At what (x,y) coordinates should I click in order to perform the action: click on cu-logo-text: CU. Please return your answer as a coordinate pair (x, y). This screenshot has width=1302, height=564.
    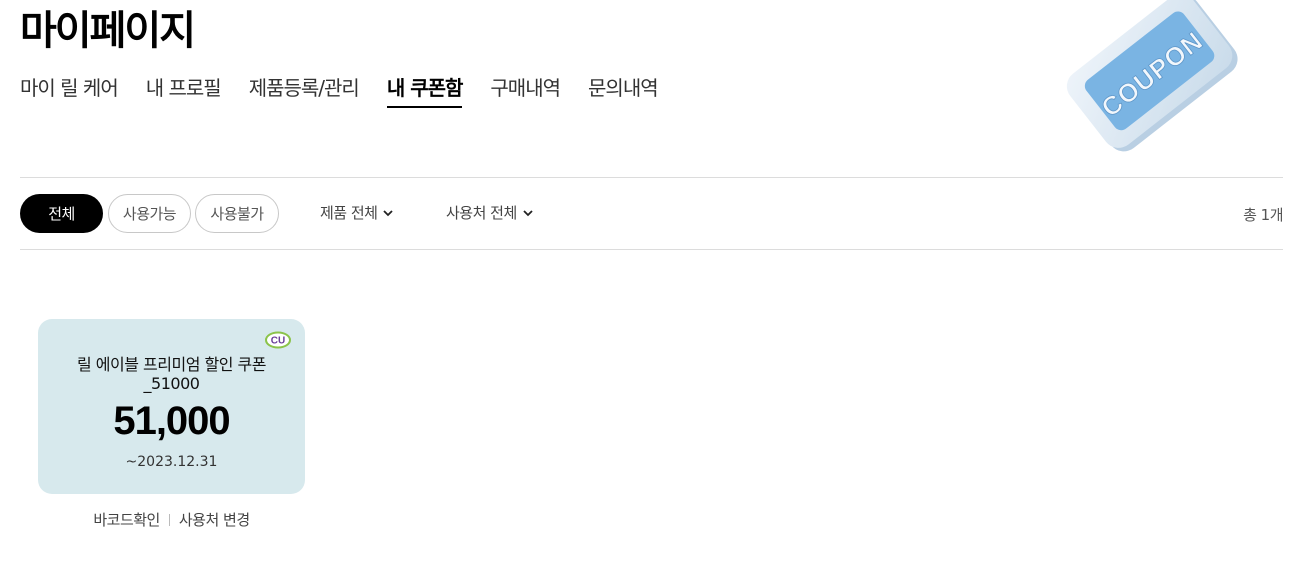
    Looking at the image, I should click on (278, 341).